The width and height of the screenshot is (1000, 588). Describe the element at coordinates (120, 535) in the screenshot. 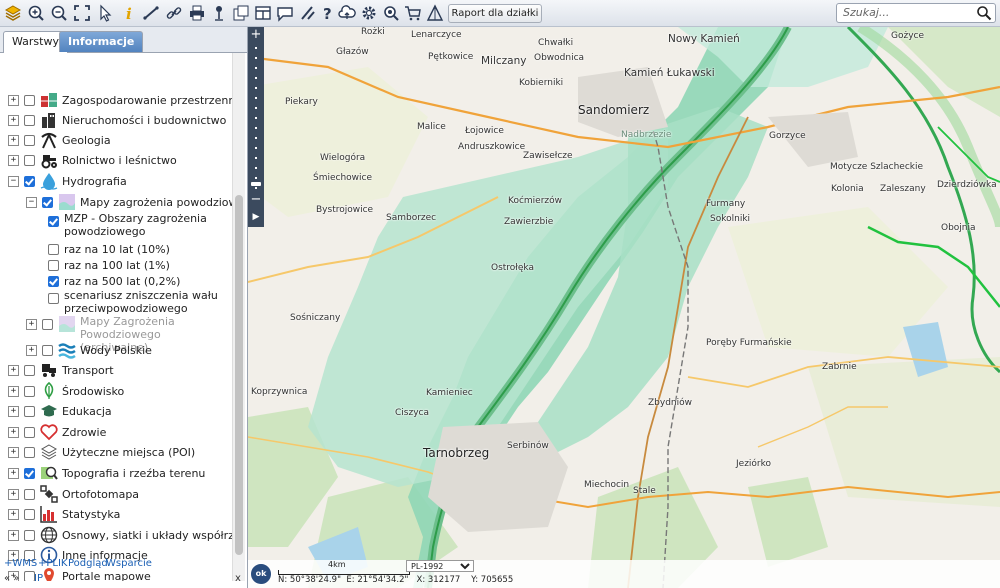

I see `layer-row-osnowy: + Osnowy, siatki i układy współrzędnych` at that location.